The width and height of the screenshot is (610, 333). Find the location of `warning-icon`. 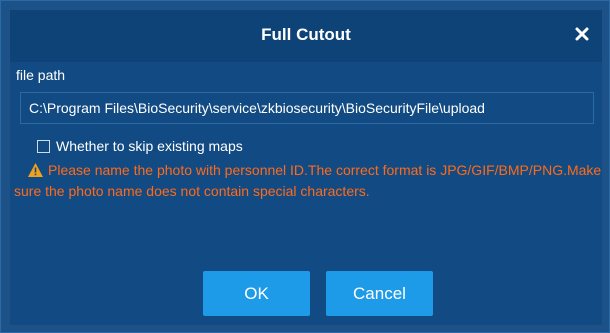

warning-icon is located at coordinates (35, 172).